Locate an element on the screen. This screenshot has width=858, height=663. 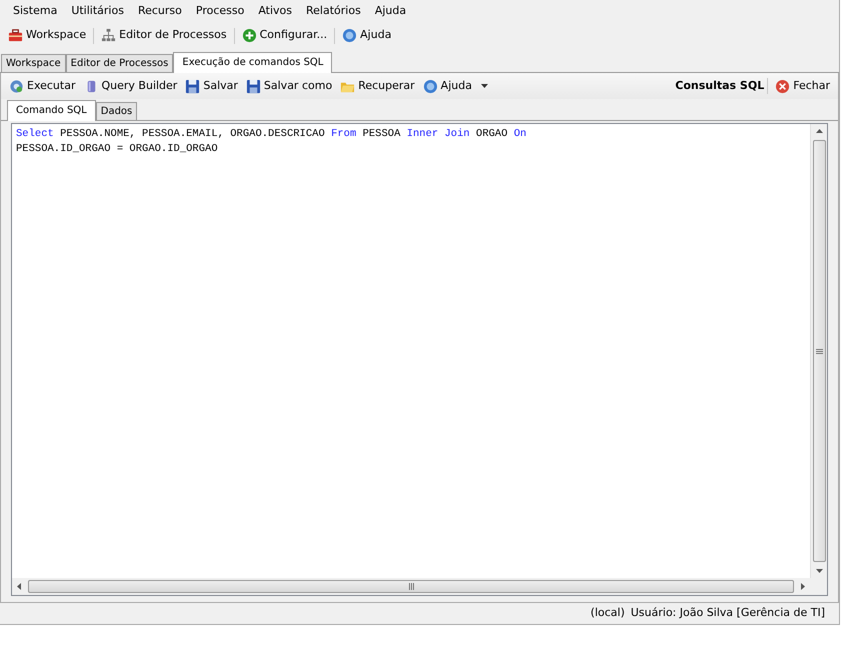
close-icon is located at coordinates (782, 86).